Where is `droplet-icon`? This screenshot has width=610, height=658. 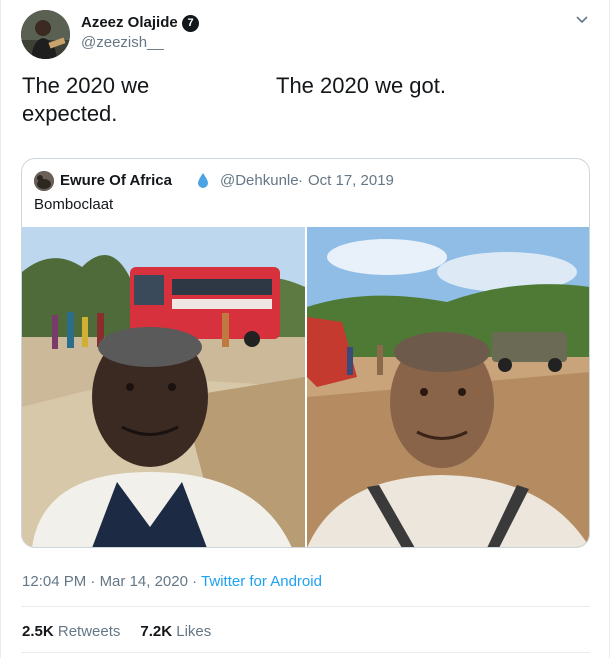 droplet-icon is located at coordinates (203, 180).